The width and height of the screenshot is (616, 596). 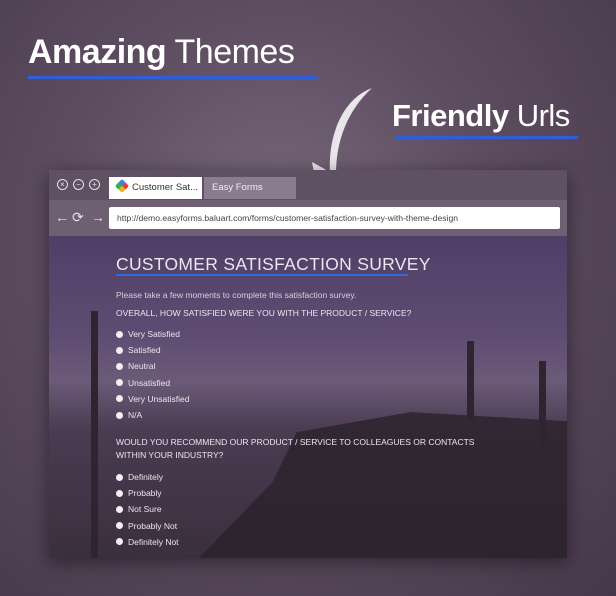 What do you see at coordinates (122, 186) in the screenshot?
I see `easyforms-logo-icon` at bounding box center [122, 186].